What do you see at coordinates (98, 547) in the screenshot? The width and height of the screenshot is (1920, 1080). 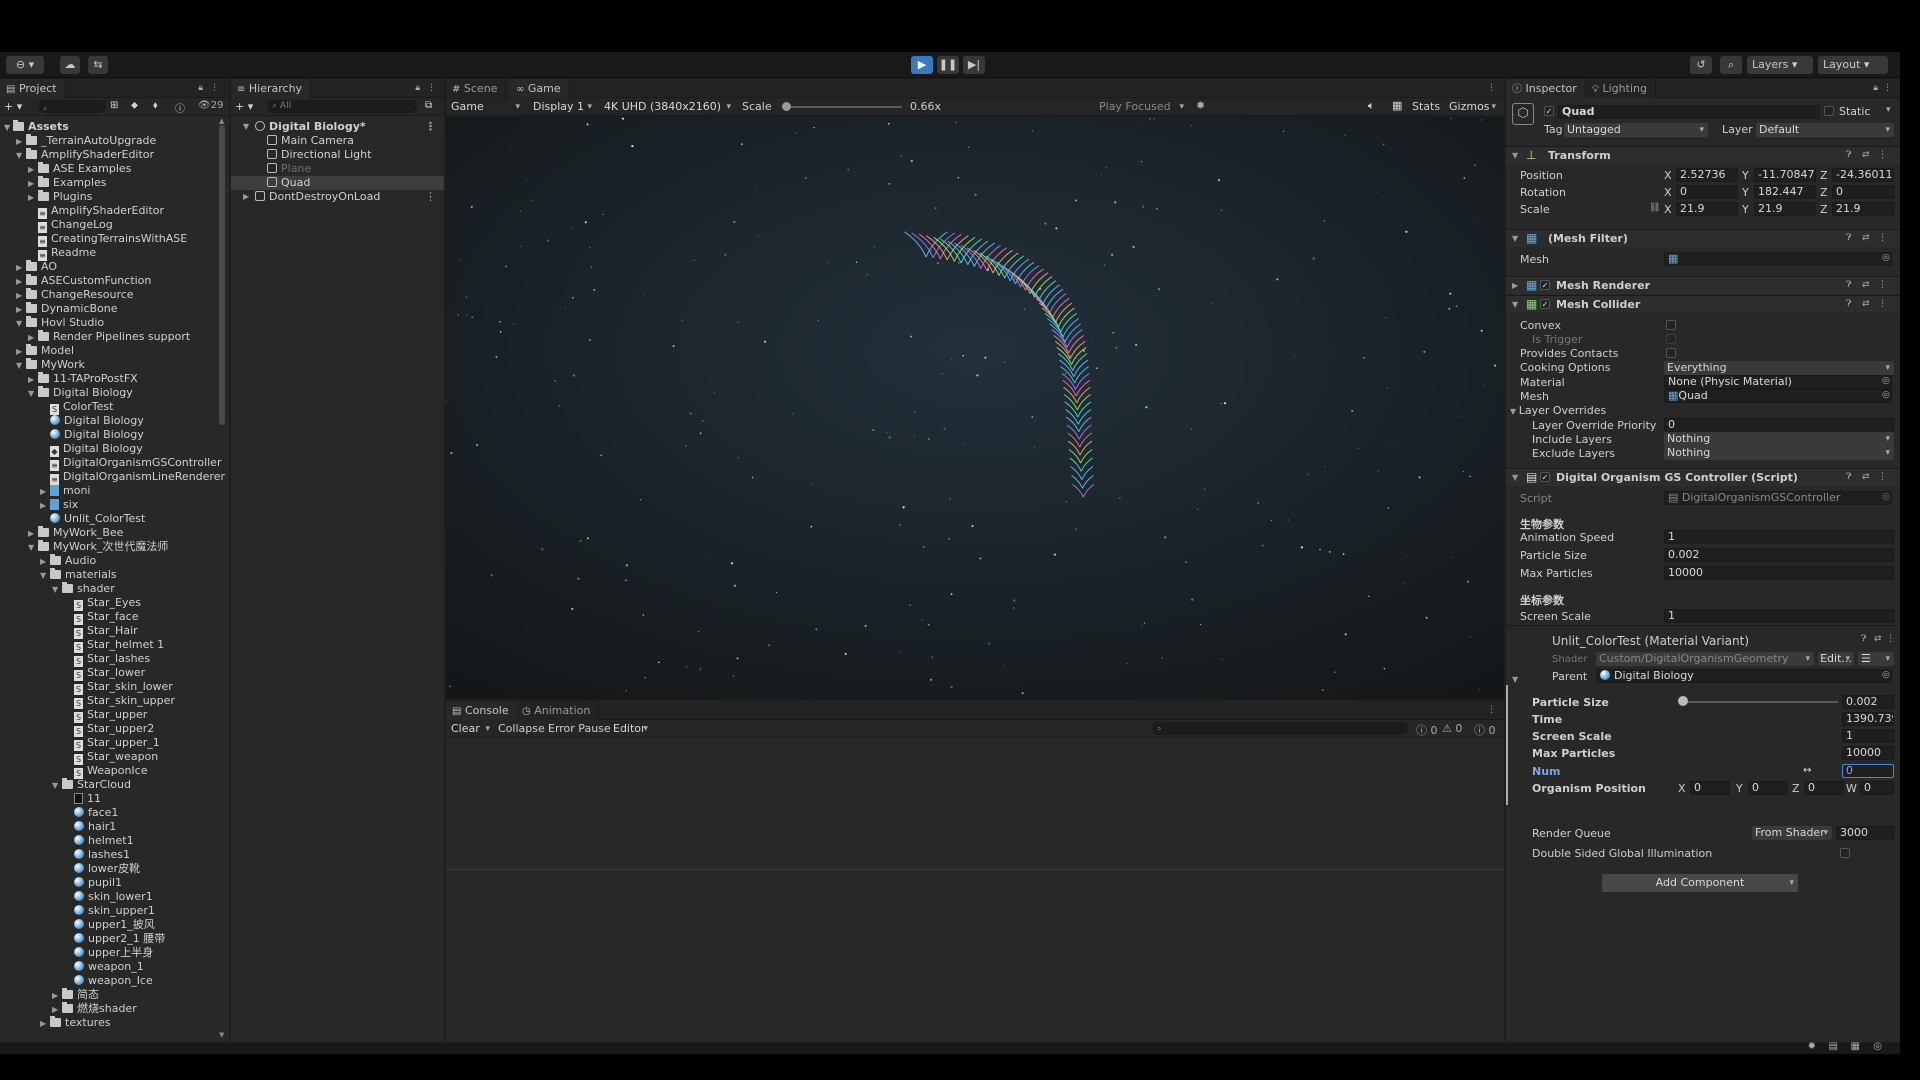 I see `project-item: ▼ MyWork_次世代魔法师` at bounding box center [98, 547].